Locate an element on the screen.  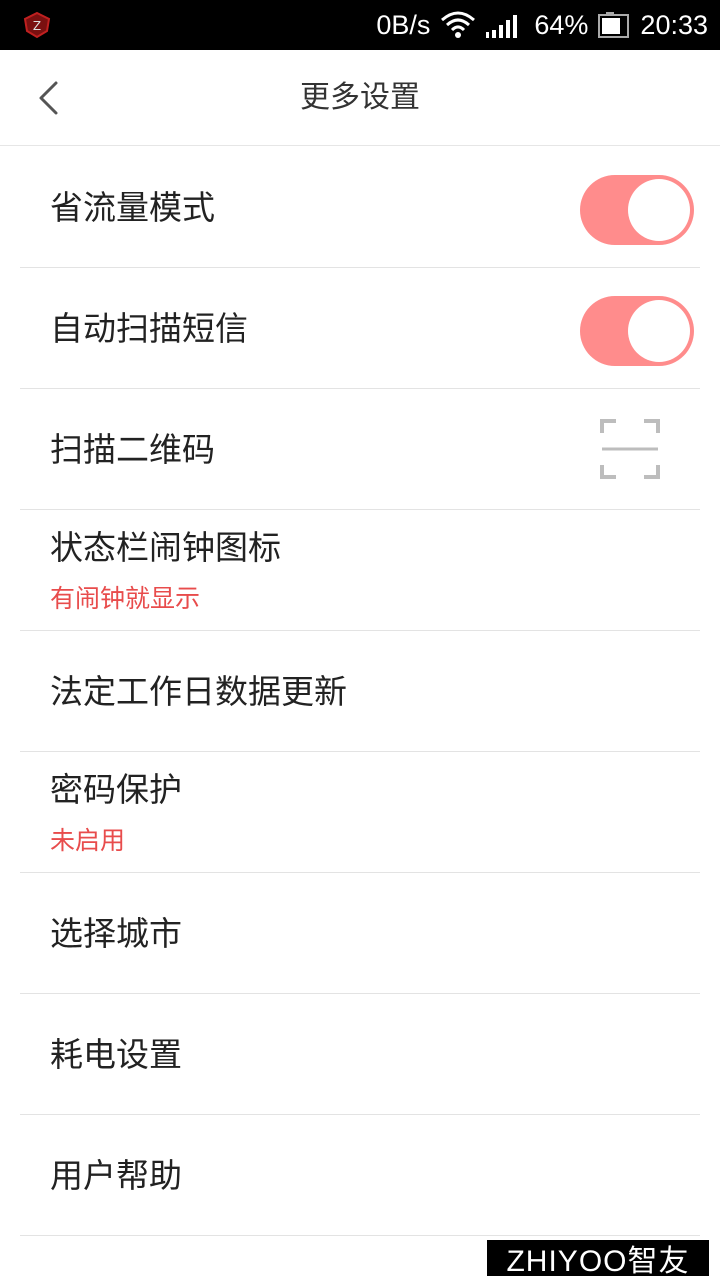
battery-percent: 64% is located at coordinates (561, 24).